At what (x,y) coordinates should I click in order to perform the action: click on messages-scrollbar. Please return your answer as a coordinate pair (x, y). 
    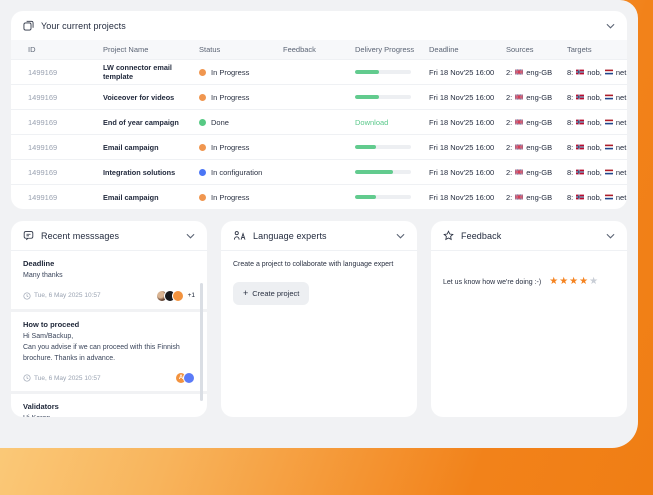
    Looking at the image, I should click on (201, 342).